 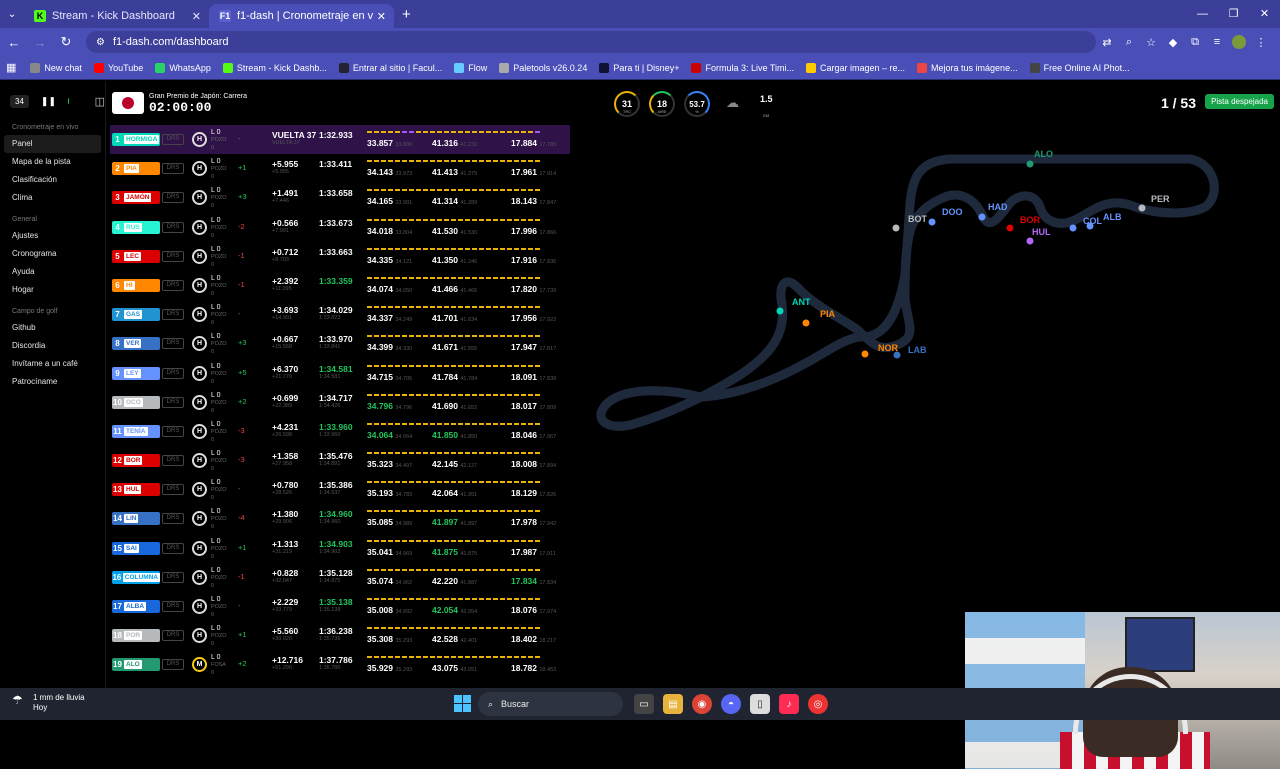 I want to click on media-icon: ≡, so click(x=1217, y=42).